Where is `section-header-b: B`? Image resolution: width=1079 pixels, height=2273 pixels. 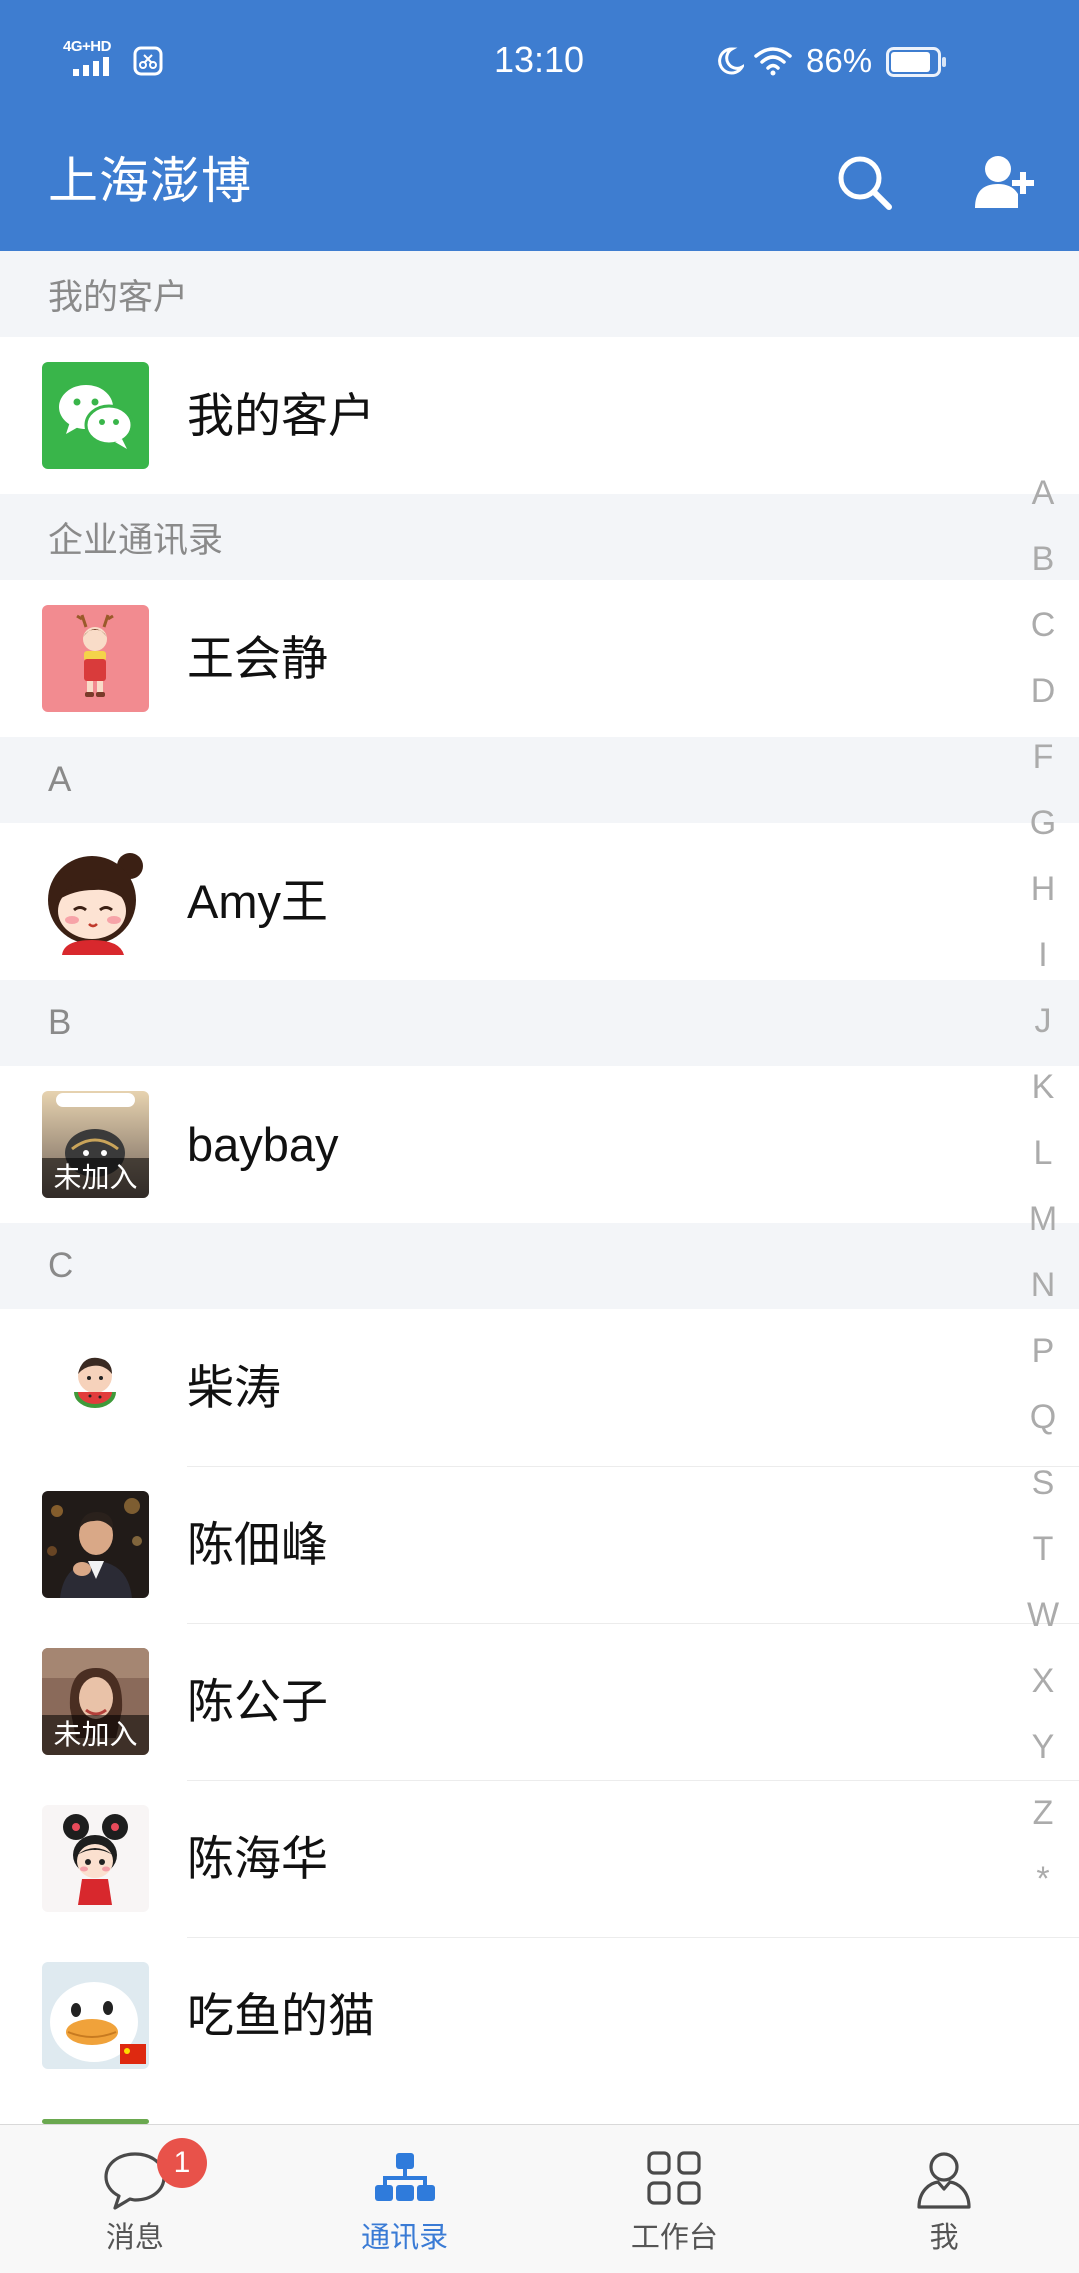 section-header-b: B is located at coordinates (539, 1023).